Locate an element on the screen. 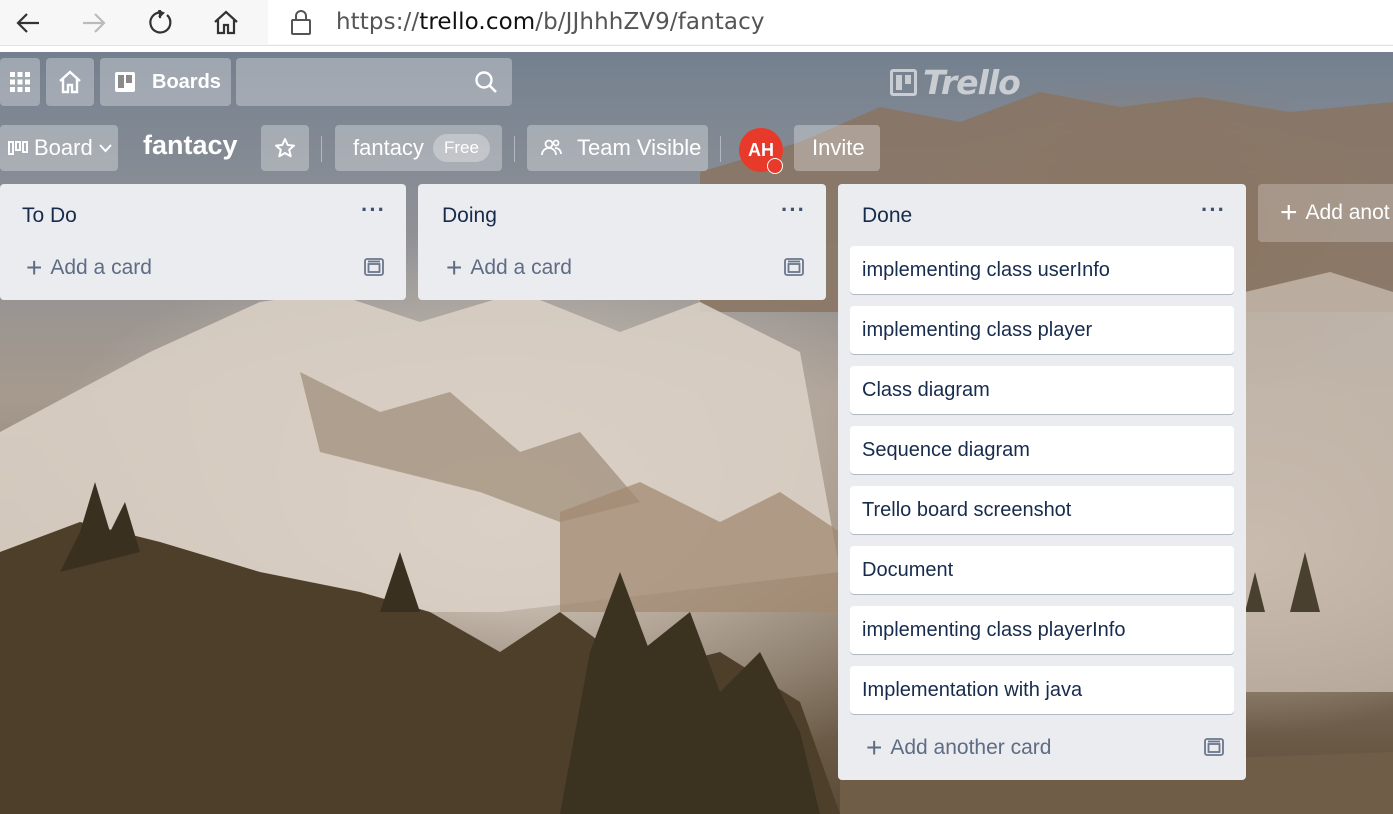 The height and width of the screenshot is (814, 1393). list-to-do: To Do ··· + Add a card is located at coordinates (203, 242).